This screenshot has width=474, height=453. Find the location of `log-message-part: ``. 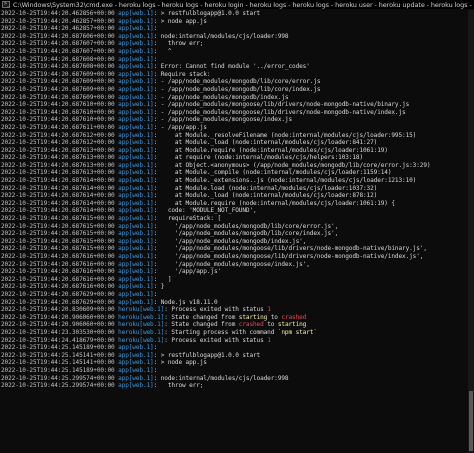

log-message-part: ` is located at coordinates (315, 332).